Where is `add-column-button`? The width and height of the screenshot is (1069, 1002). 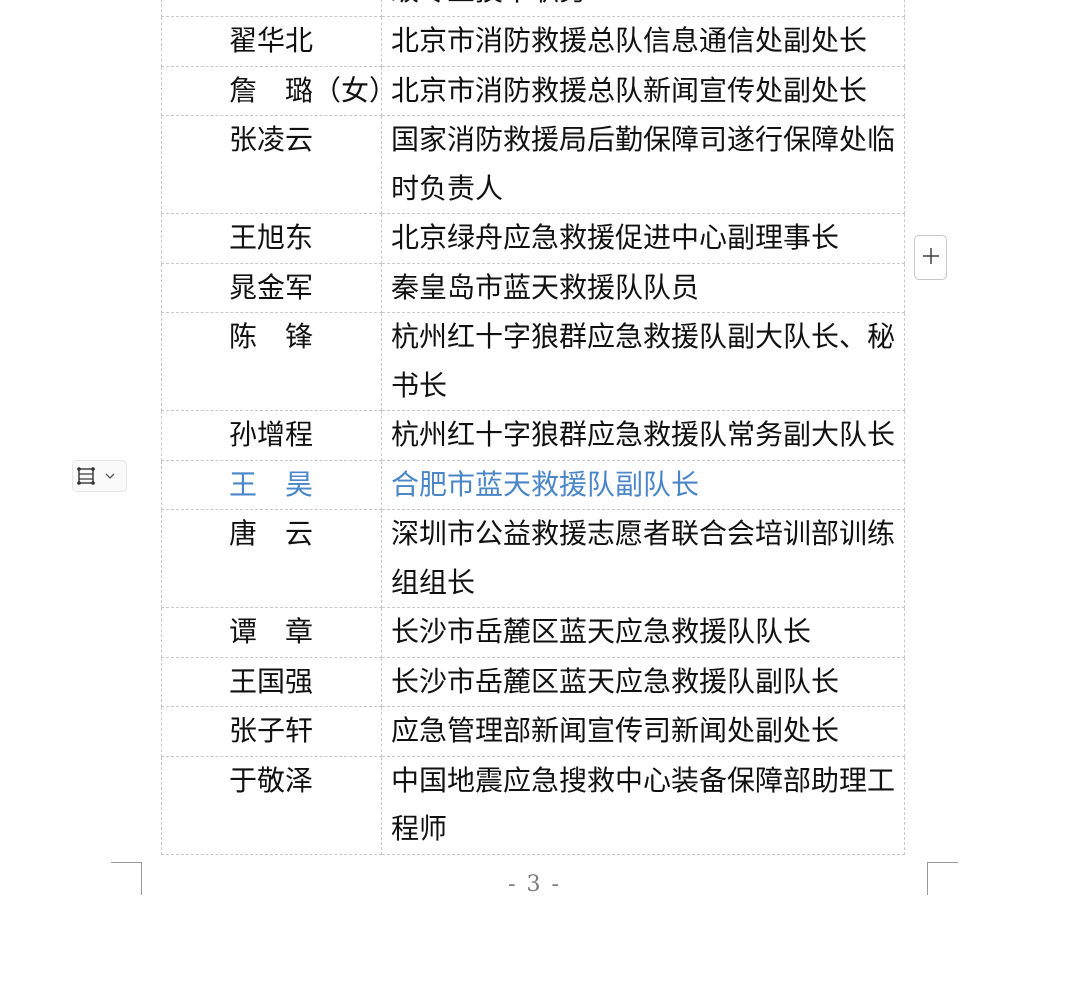 add-column-button is located at coordinates (930, 257).